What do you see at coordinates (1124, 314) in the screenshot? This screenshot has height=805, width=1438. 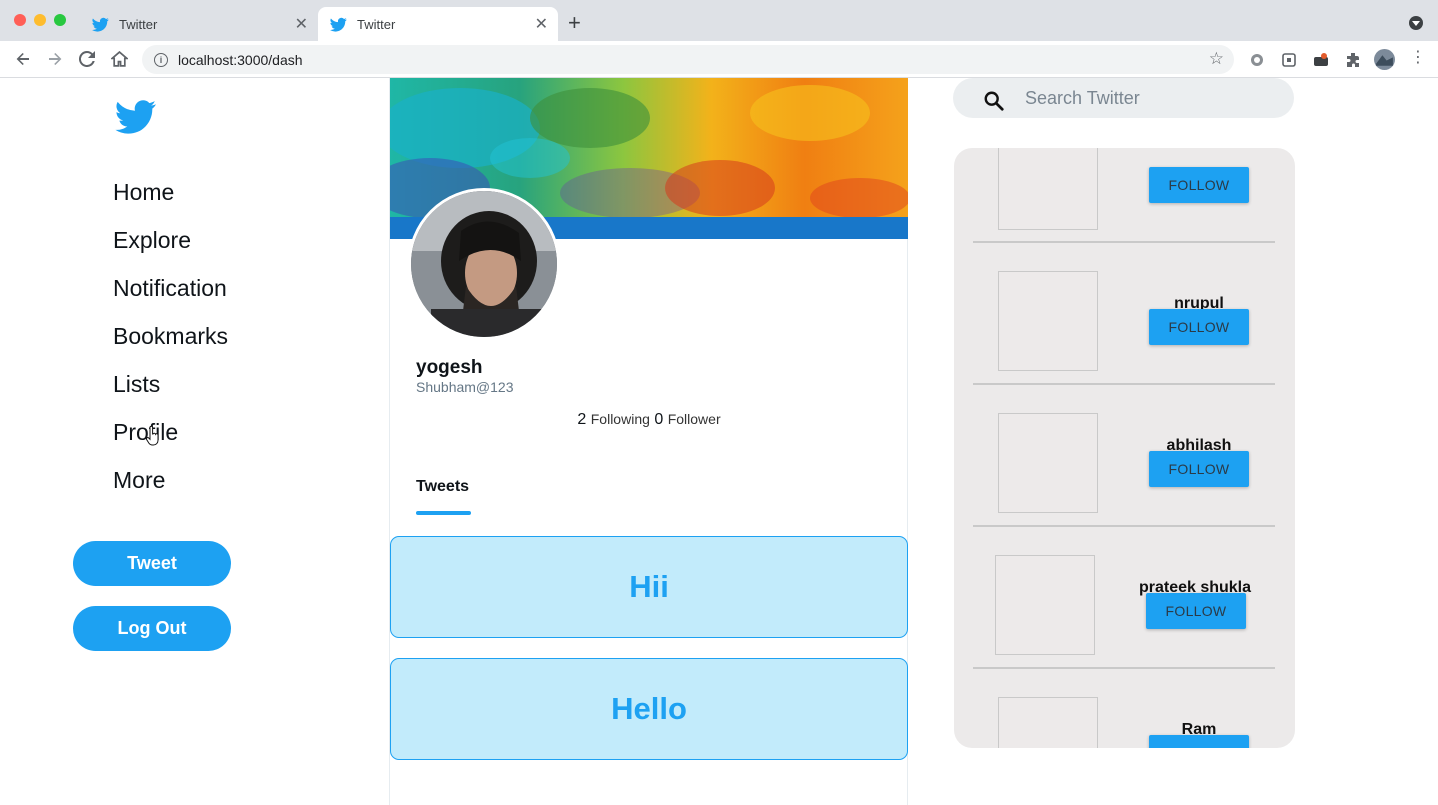 I see `list-item: nrupul FOLLOW` at bounding box center [1124, 314].